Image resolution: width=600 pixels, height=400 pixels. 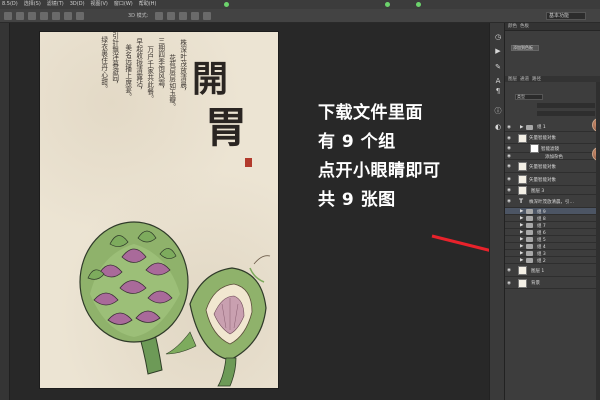 What do you see at coordinates (552, 246) in the screenshot?
I see `layer-row: ▶ 组 4` at bounding box center [552, 246].